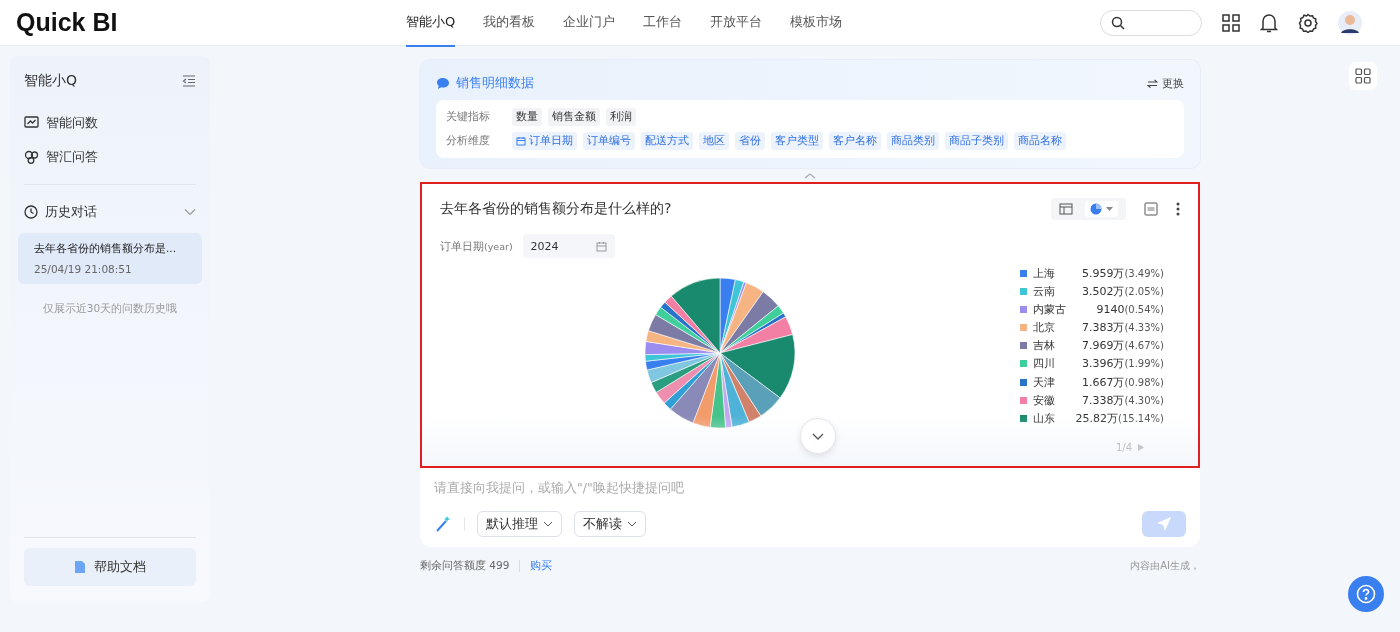  I want to click on explain-dropdown: 不解读, so click(610, 524).